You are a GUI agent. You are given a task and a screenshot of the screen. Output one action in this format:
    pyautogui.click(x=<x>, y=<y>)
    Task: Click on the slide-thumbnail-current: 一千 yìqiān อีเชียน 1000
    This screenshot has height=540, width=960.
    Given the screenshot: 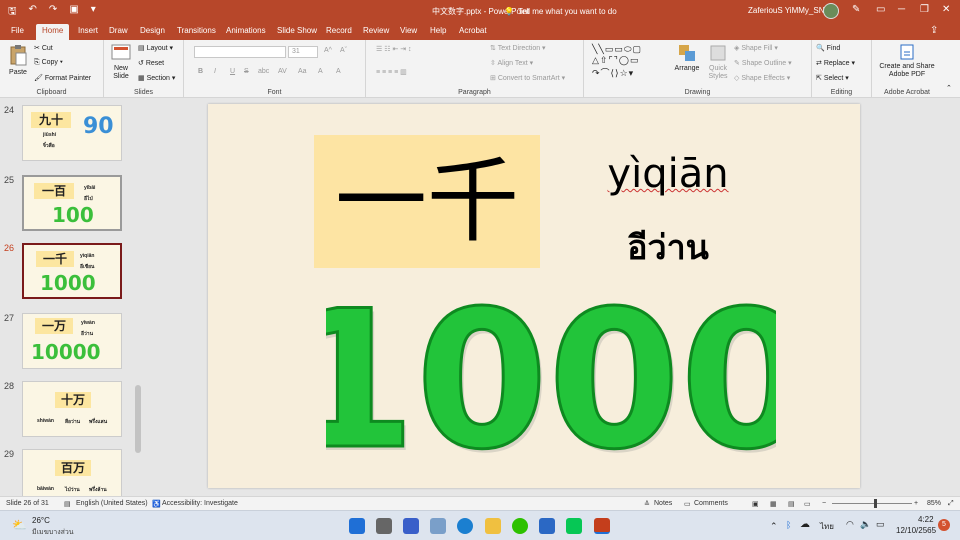 What is the action you would take?
    pyautogui.click(x=72, y=271)
    